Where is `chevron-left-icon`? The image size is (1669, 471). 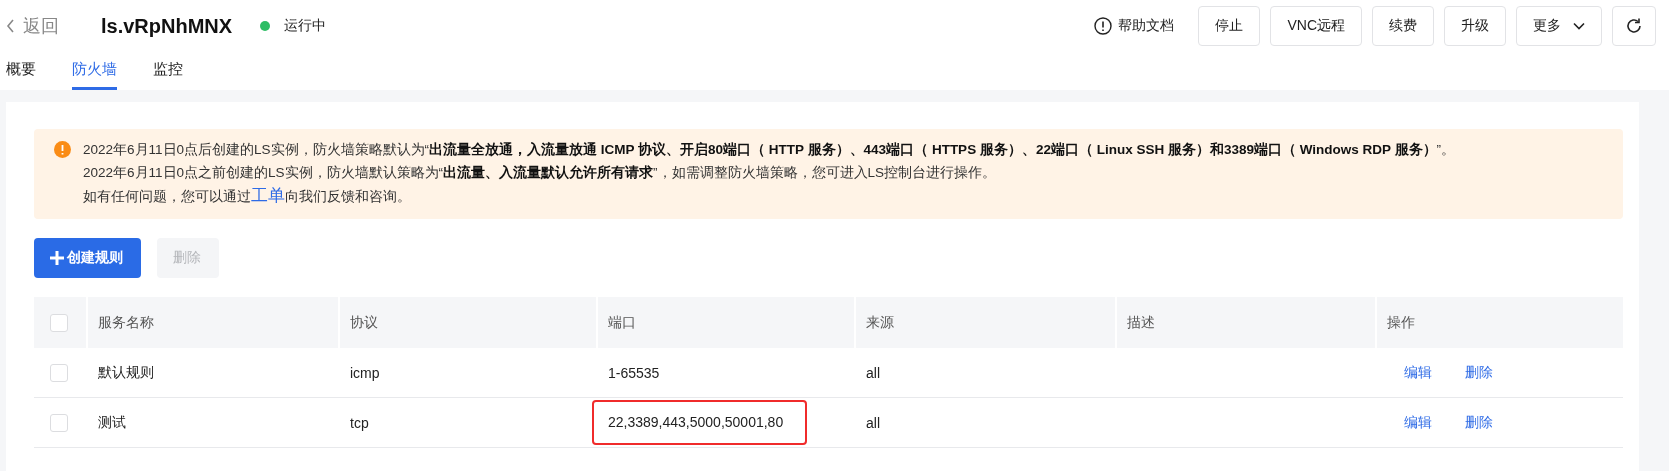
chevron-left-icon is located at coordinates (10, 26).